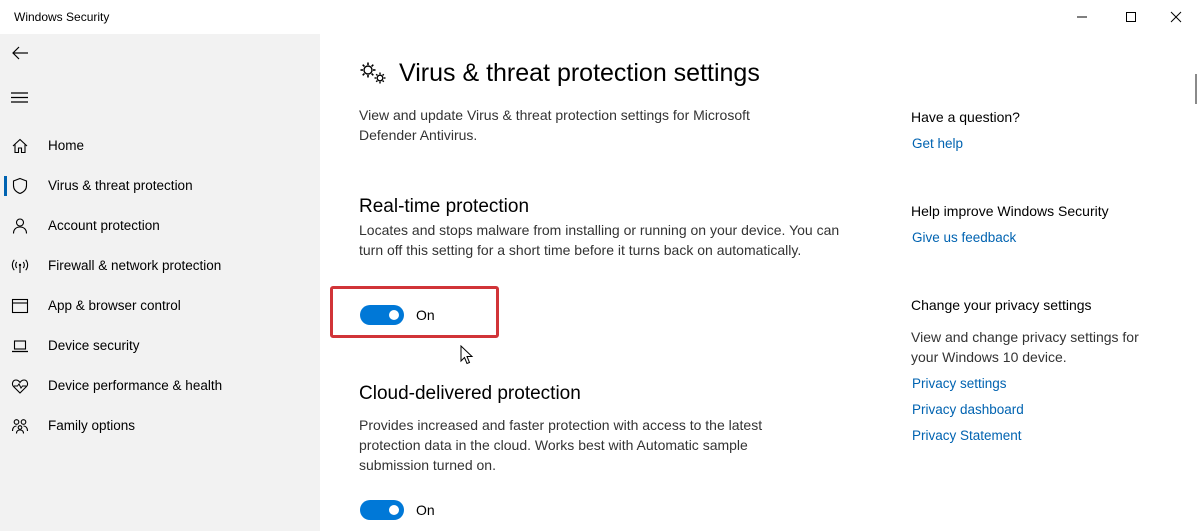 The width and height of the screenshot is (1197, 531). I want to click on privacy-settings-link: Privacy settings, so click(959, 383).